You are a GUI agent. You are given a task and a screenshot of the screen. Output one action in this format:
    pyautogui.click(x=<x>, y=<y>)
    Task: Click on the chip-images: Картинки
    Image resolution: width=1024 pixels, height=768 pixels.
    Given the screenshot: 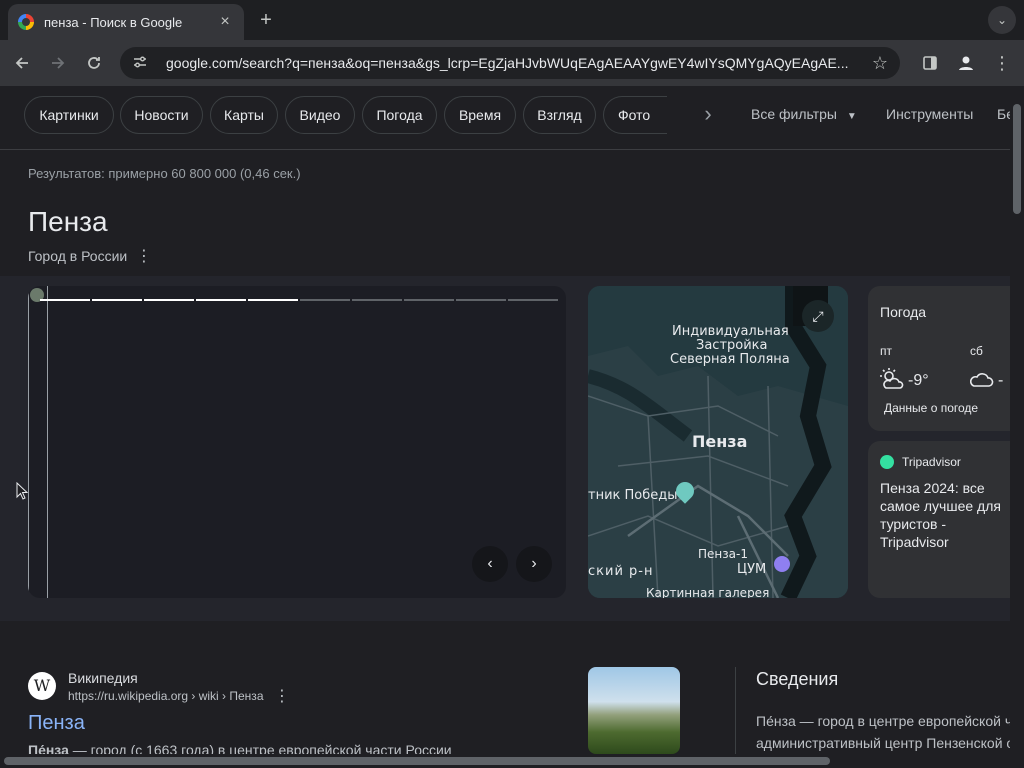 What is the action you would take?
    pyautogui.click(x=69, y=115)
    